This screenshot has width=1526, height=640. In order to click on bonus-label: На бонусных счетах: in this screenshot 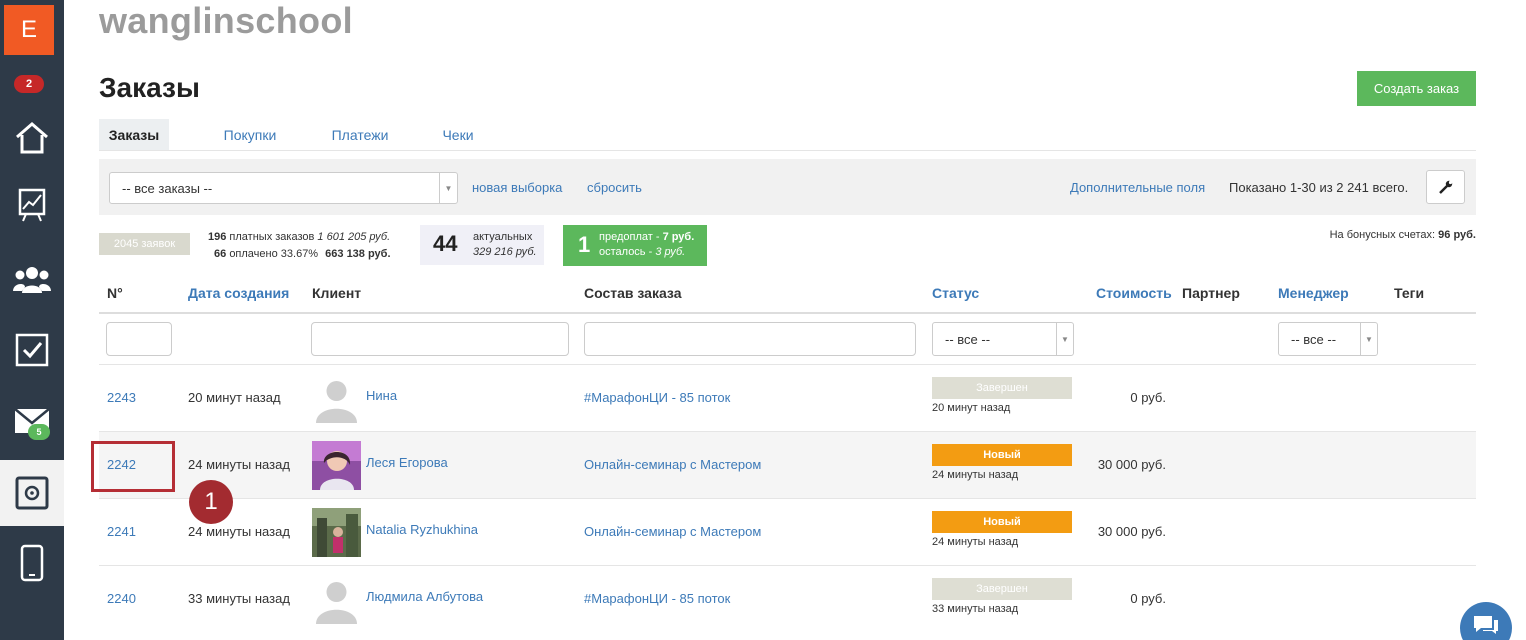, I will do `click(1382, 235)`.